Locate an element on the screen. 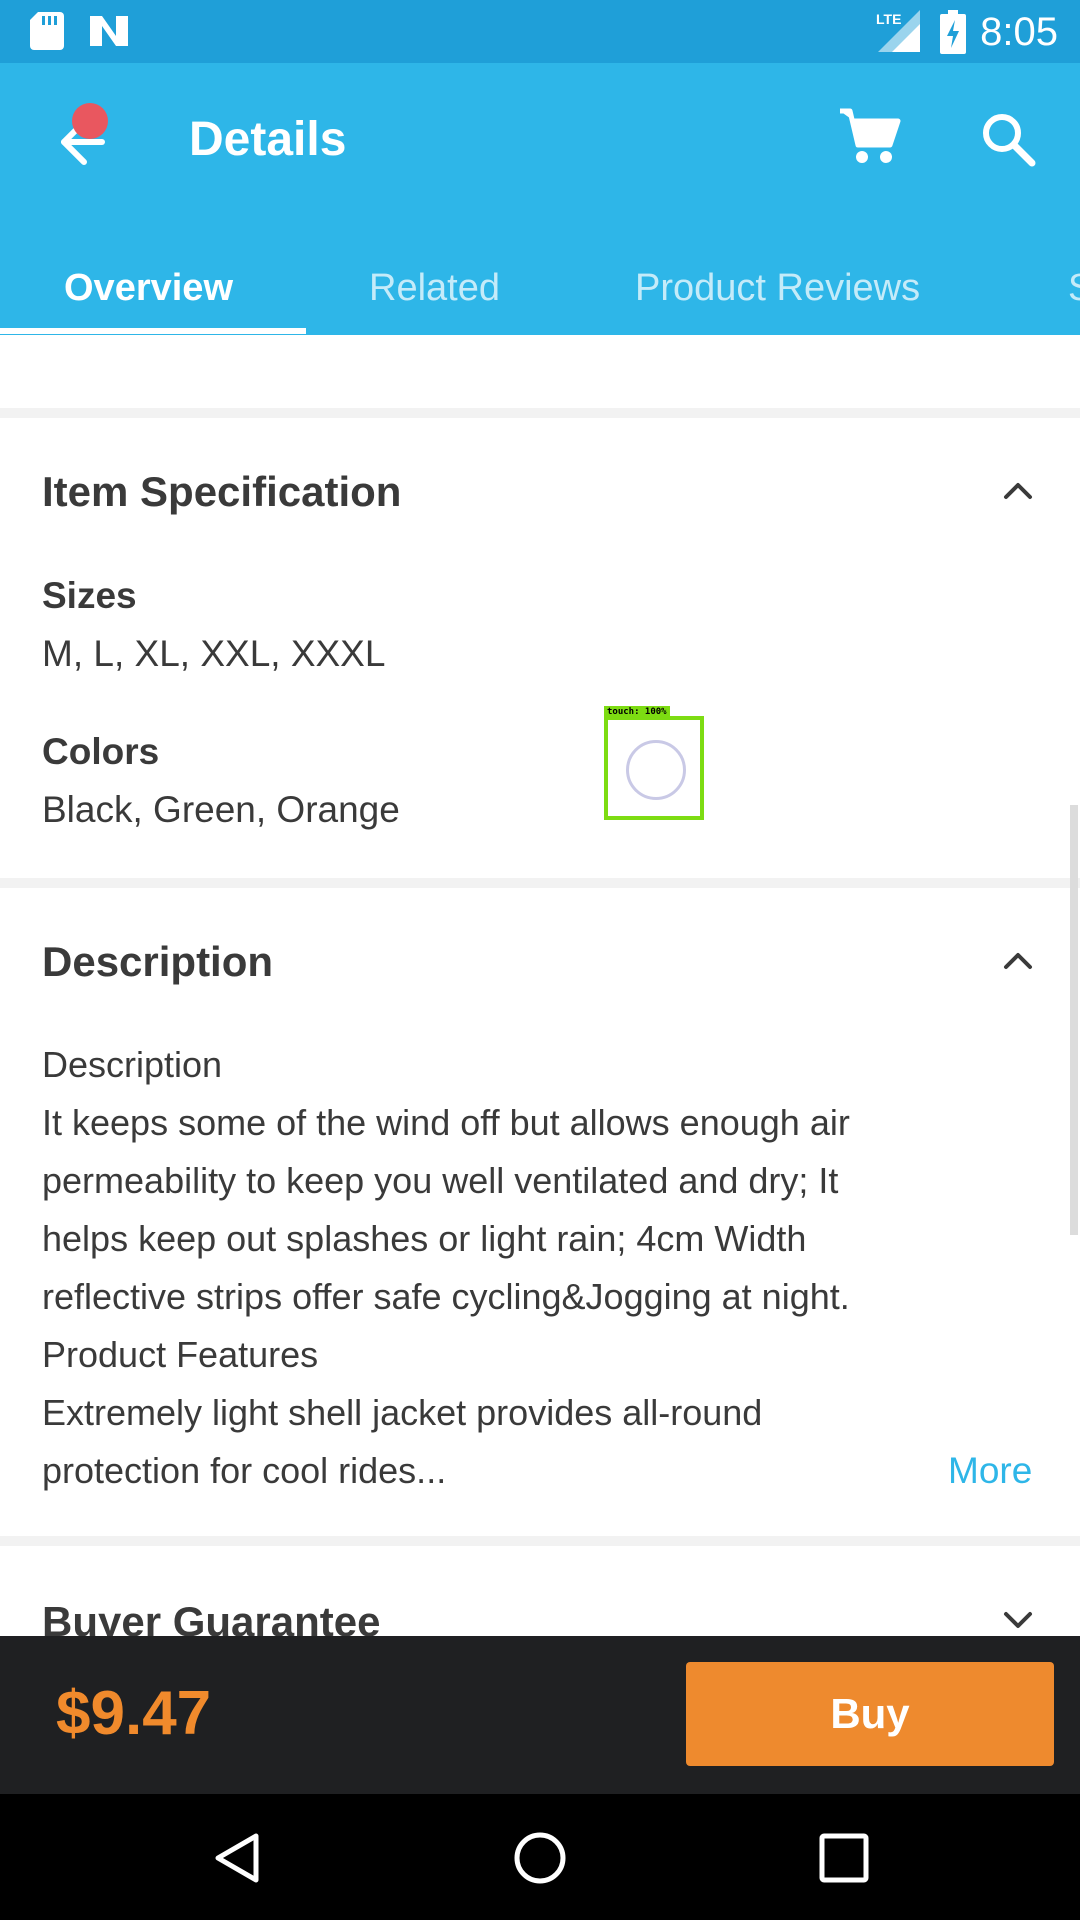  price: $9.47 is located at coordinates (134, 1713).